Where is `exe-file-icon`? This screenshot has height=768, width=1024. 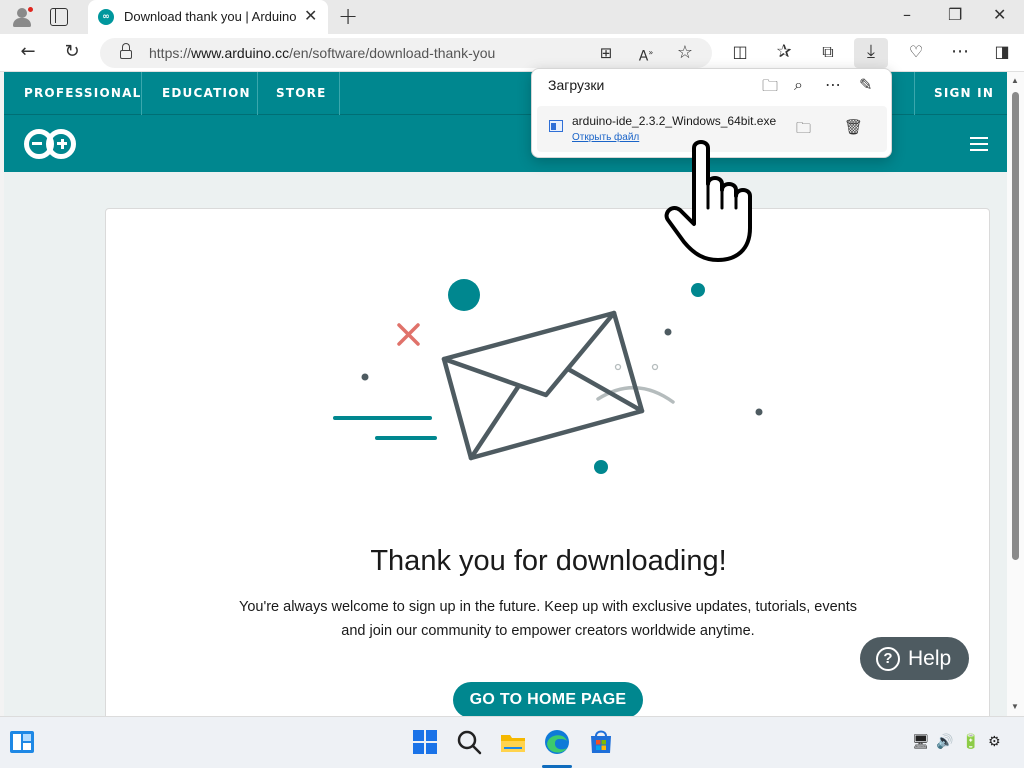 exe-file-icon is located at coordinates (556, 126).